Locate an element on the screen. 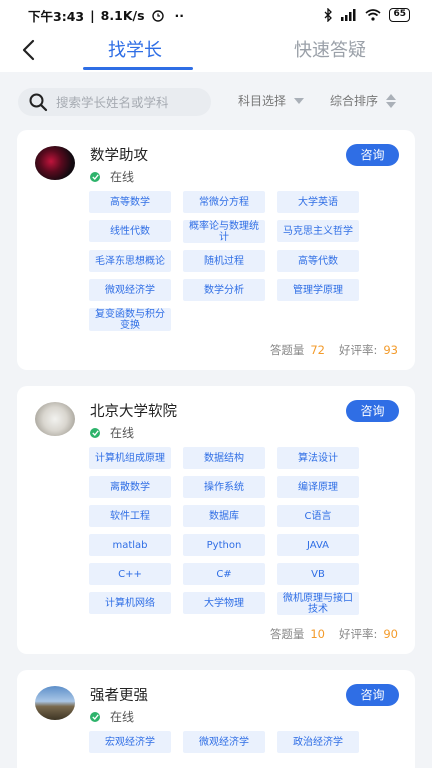 Image resolution: width=432 pixels, height=768 pixels. signal-icon is located at coordinates (348, 15).